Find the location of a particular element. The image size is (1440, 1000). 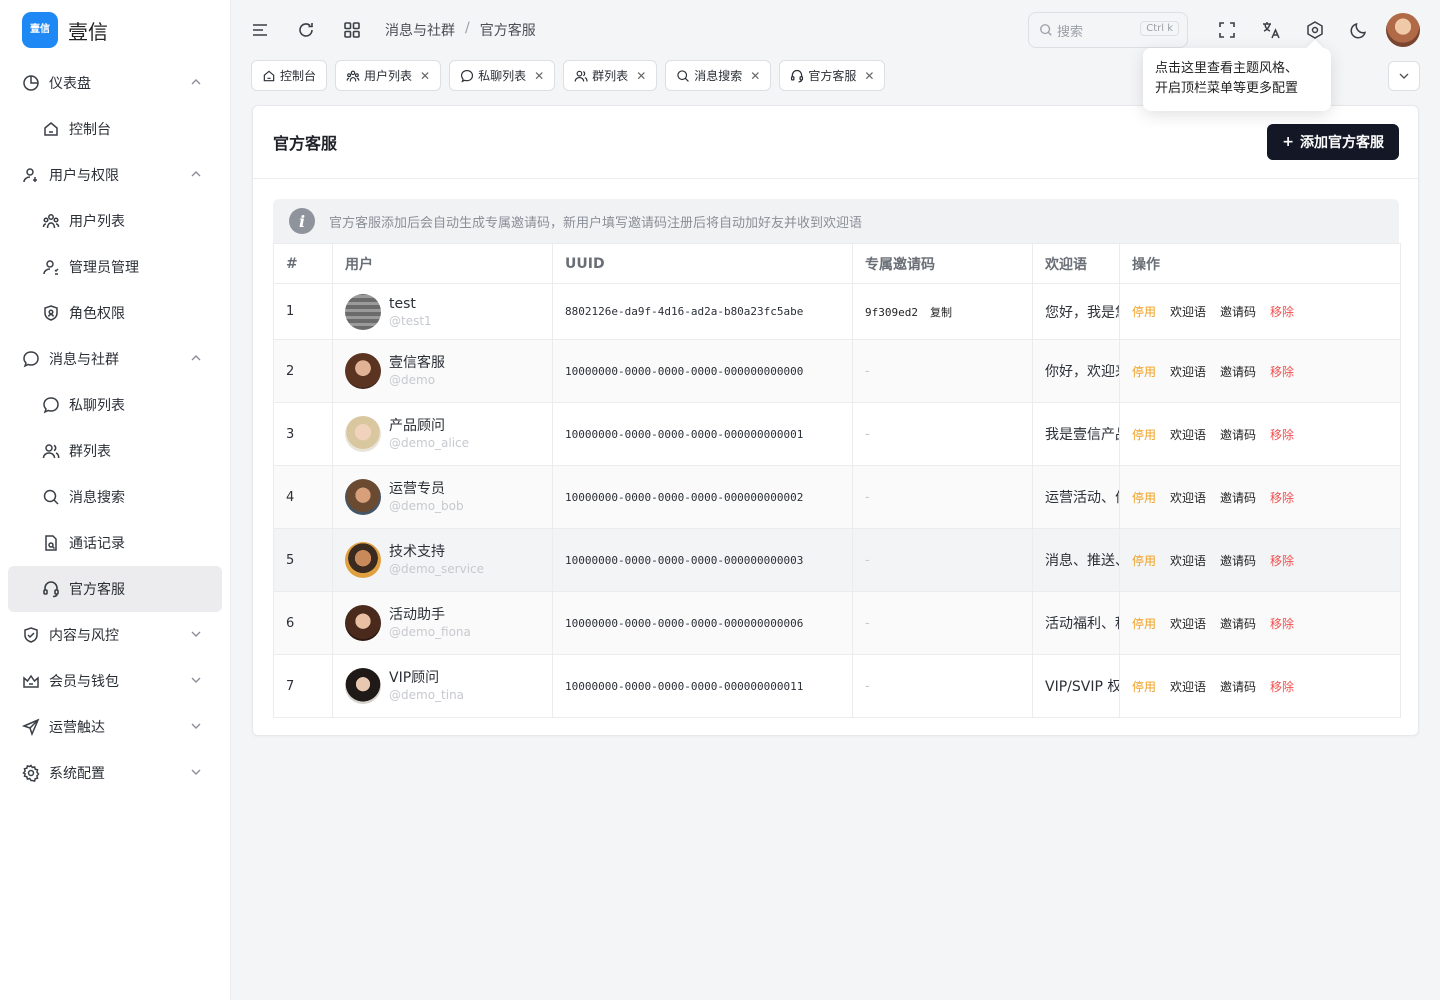

user-handle: @demo_fiona is located at coordinates (430, 632).